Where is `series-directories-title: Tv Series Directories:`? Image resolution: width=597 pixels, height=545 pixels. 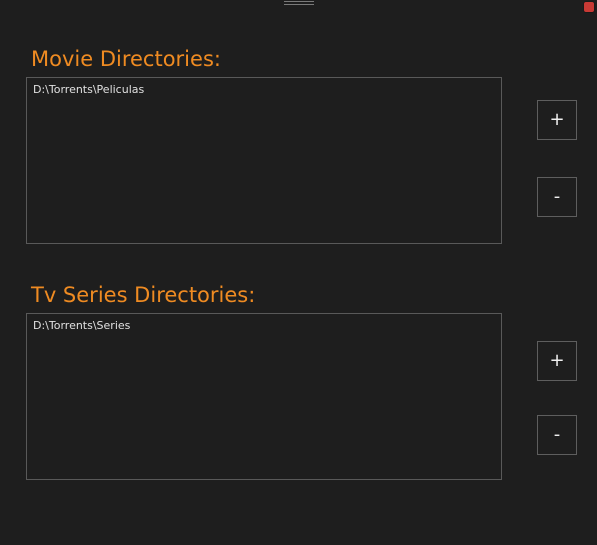 series-directories-title: Tv Series Directories: is located at coordinates (143, 295).